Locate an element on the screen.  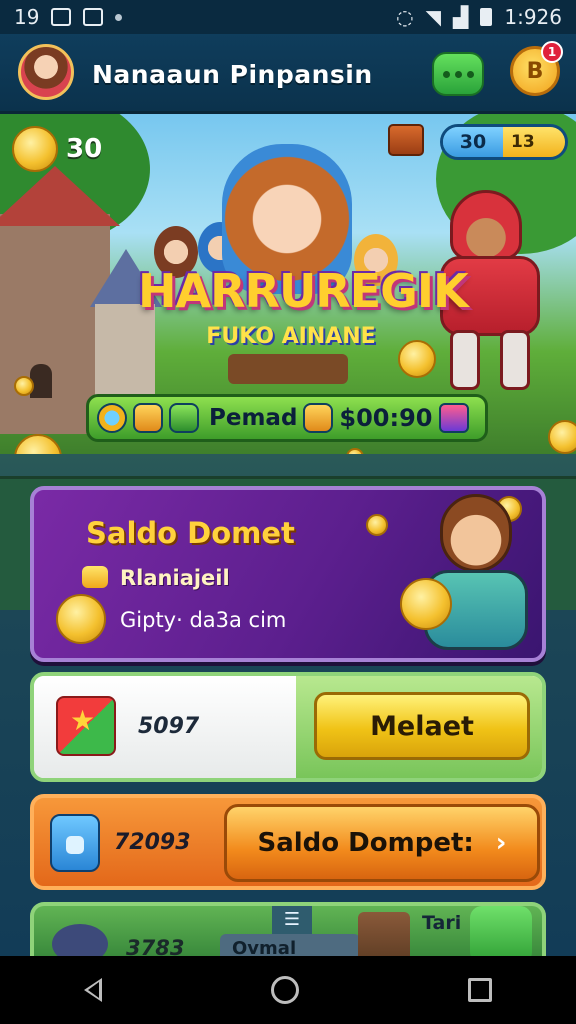
coin-counter: 30 is located at coordinates (57, 149).